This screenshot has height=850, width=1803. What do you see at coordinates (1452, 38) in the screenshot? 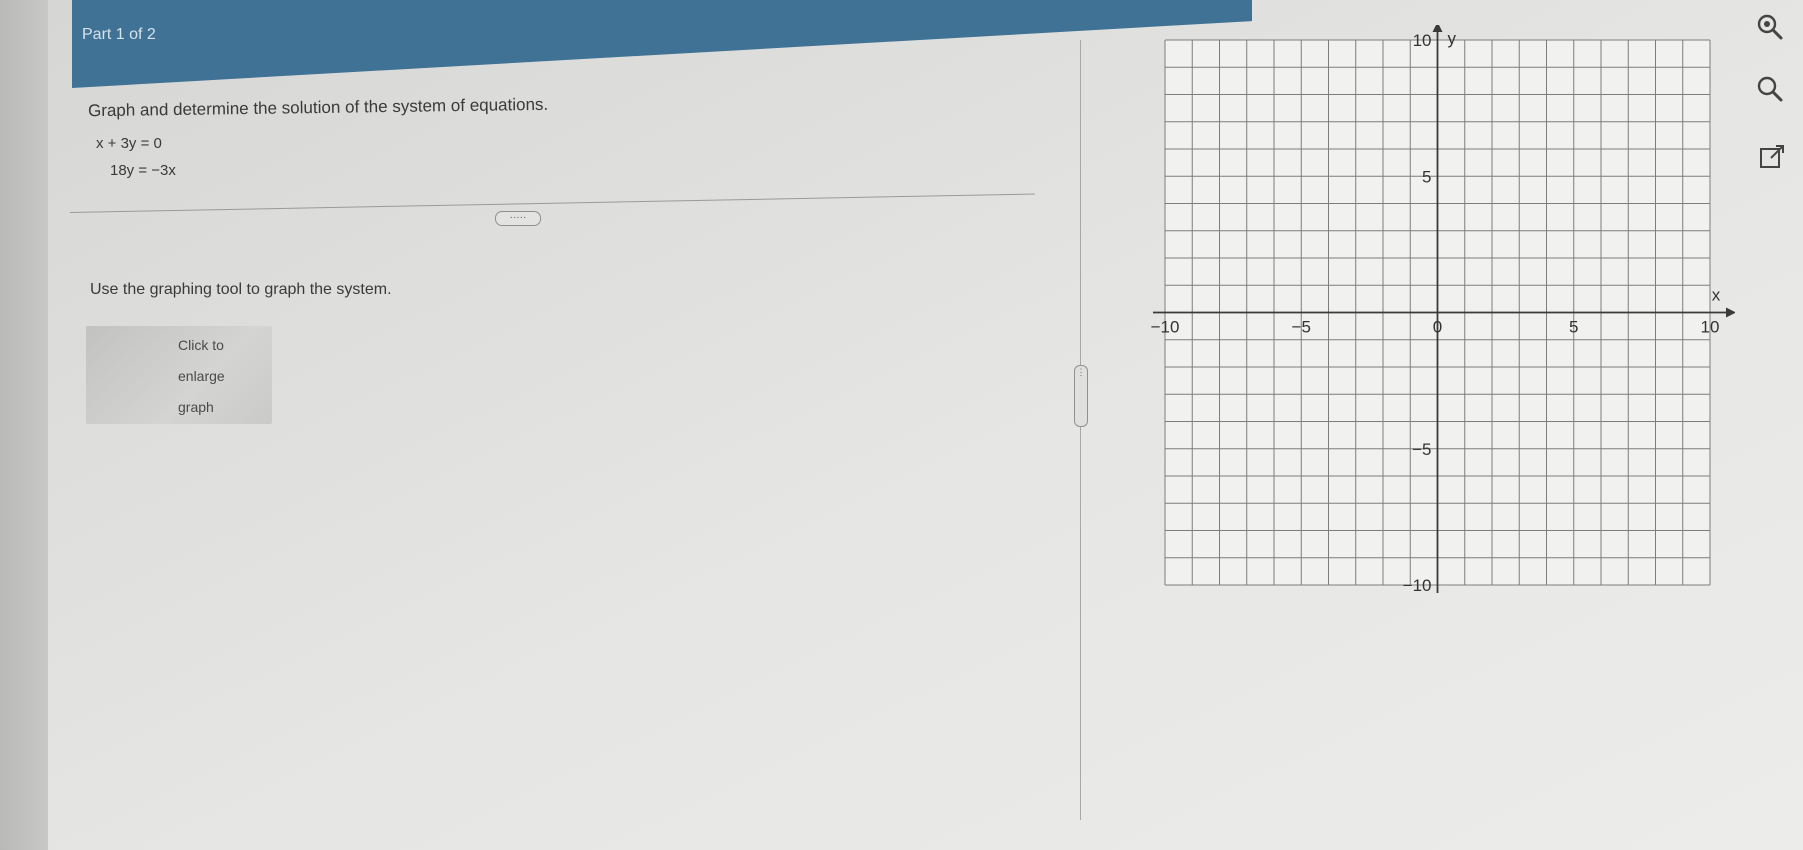
I see `y-axis-label: y` at bounding box center [1452, 38].